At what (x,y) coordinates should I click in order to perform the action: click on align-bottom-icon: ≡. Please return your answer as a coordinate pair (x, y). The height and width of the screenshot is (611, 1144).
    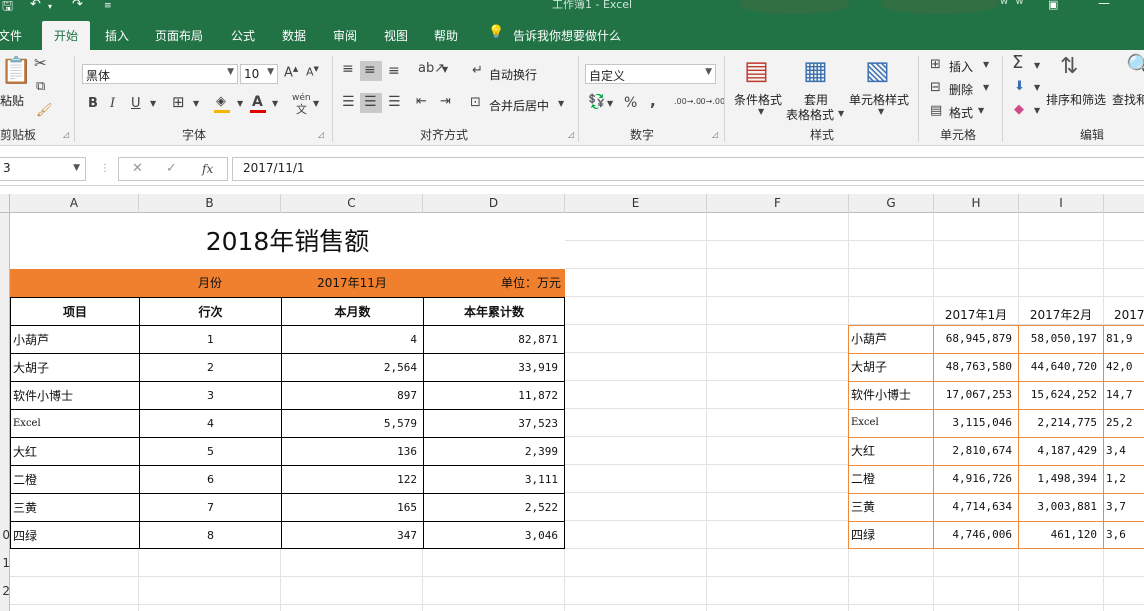
    Looking at the image, I should click on (394, 71).